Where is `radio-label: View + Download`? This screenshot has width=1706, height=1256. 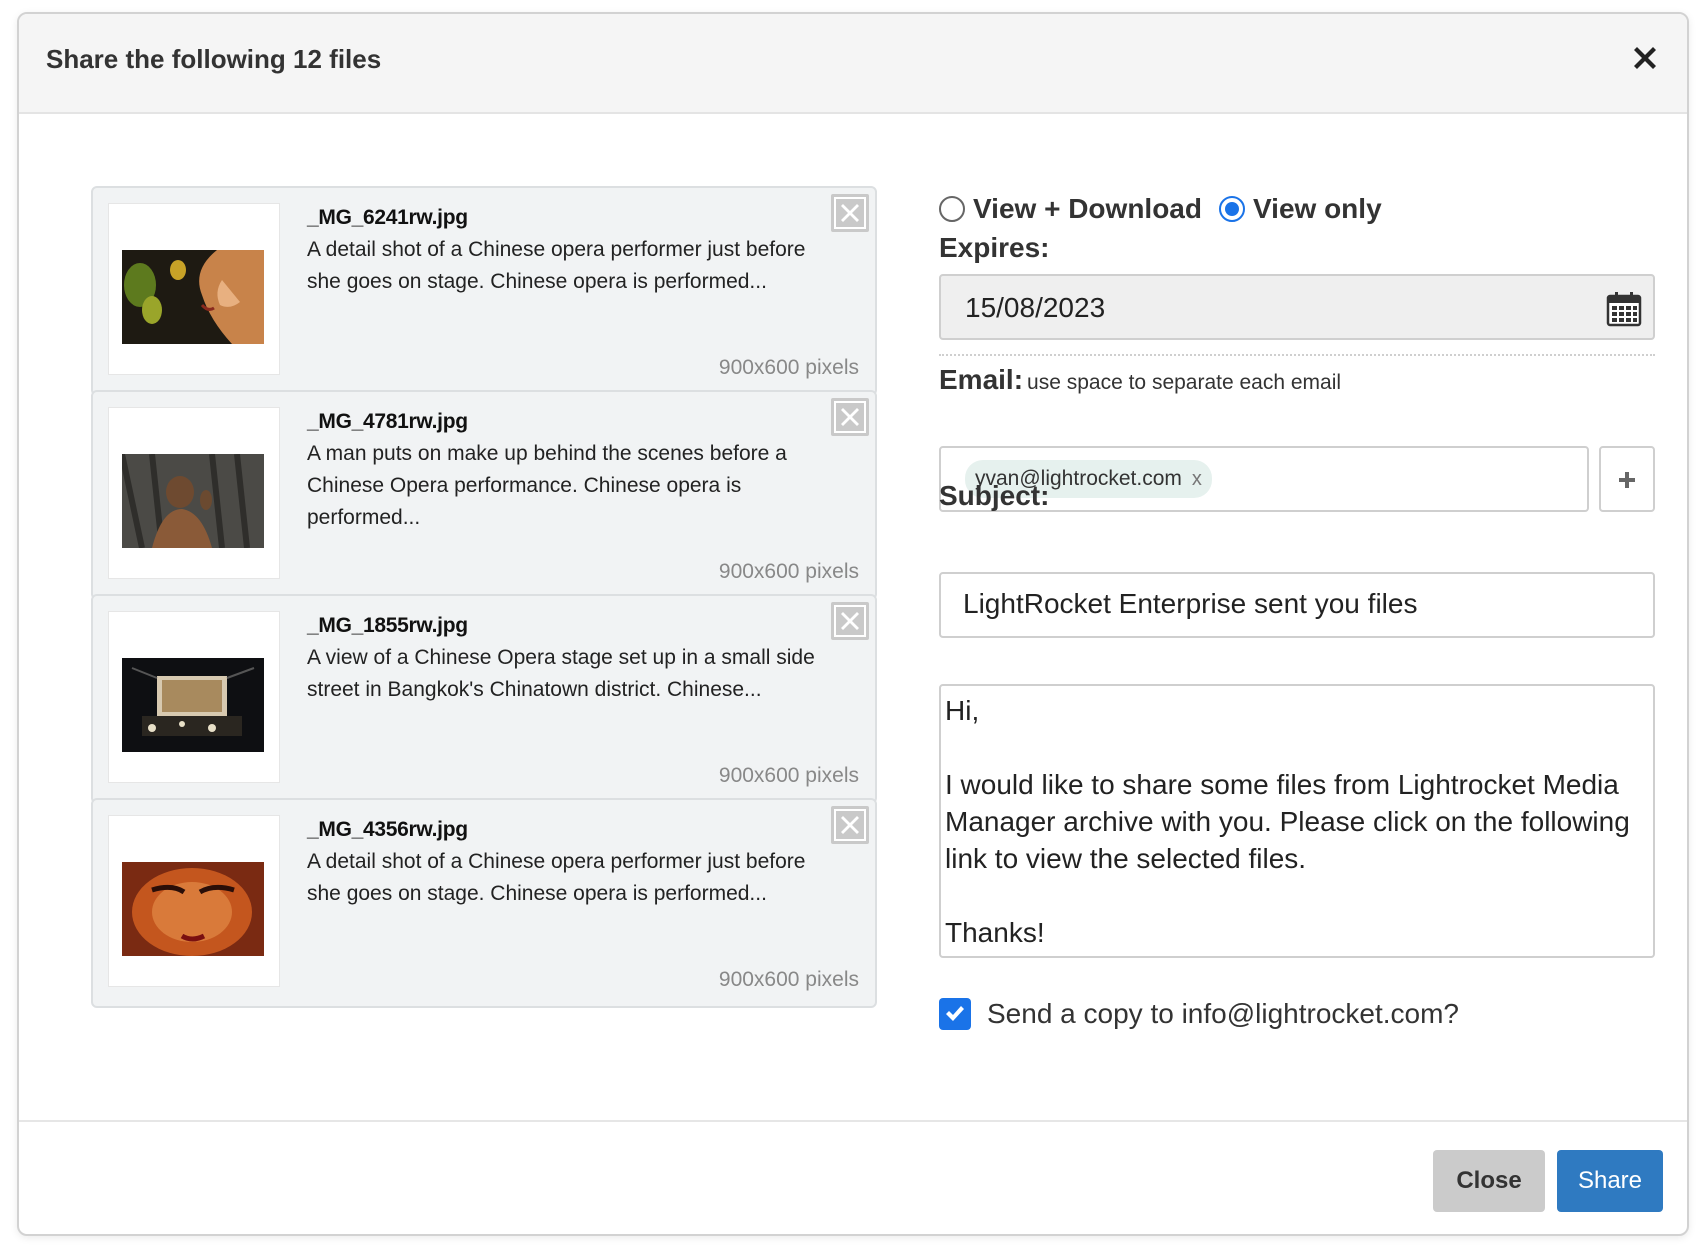
radio-label: View + Download is located at coordinates (1087, 209).